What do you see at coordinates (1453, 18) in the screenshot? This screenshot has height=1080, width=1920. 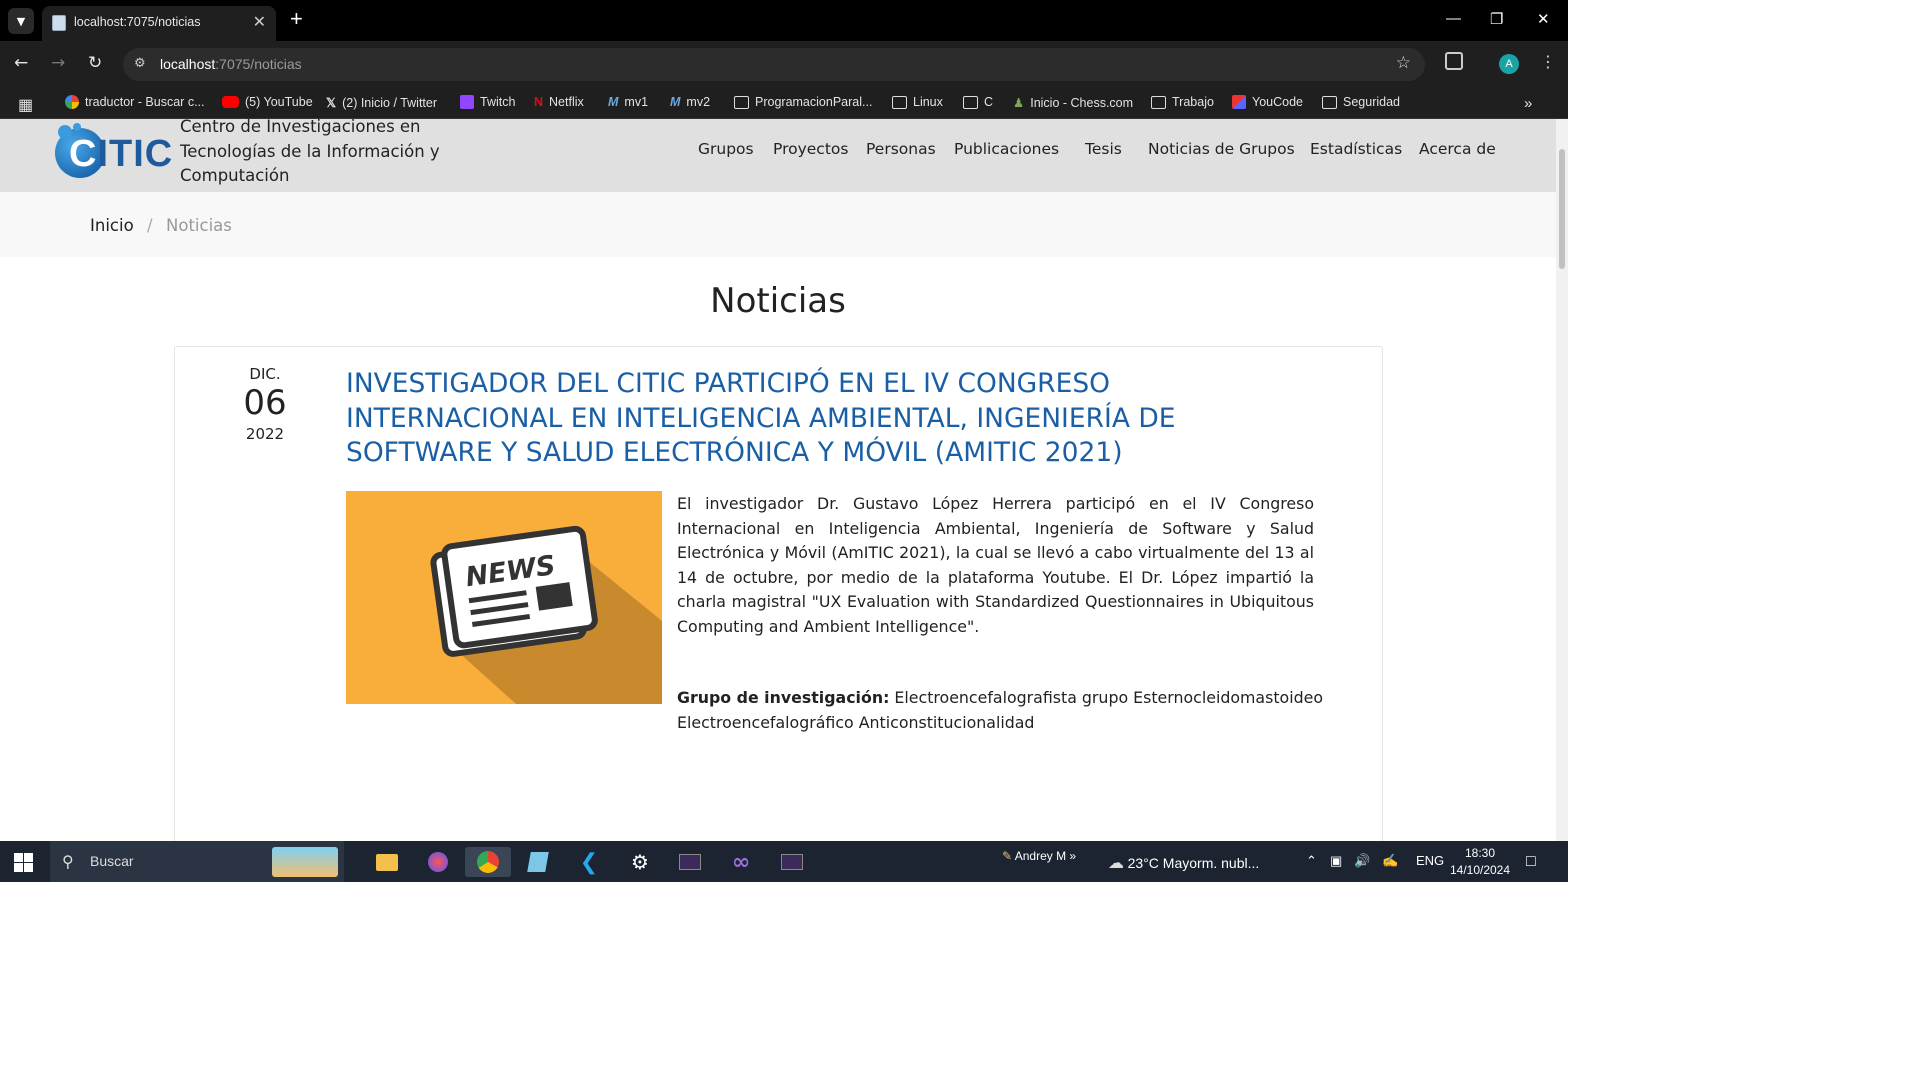 I see `minimize-icon: —` at bounding box center [1453, 18].